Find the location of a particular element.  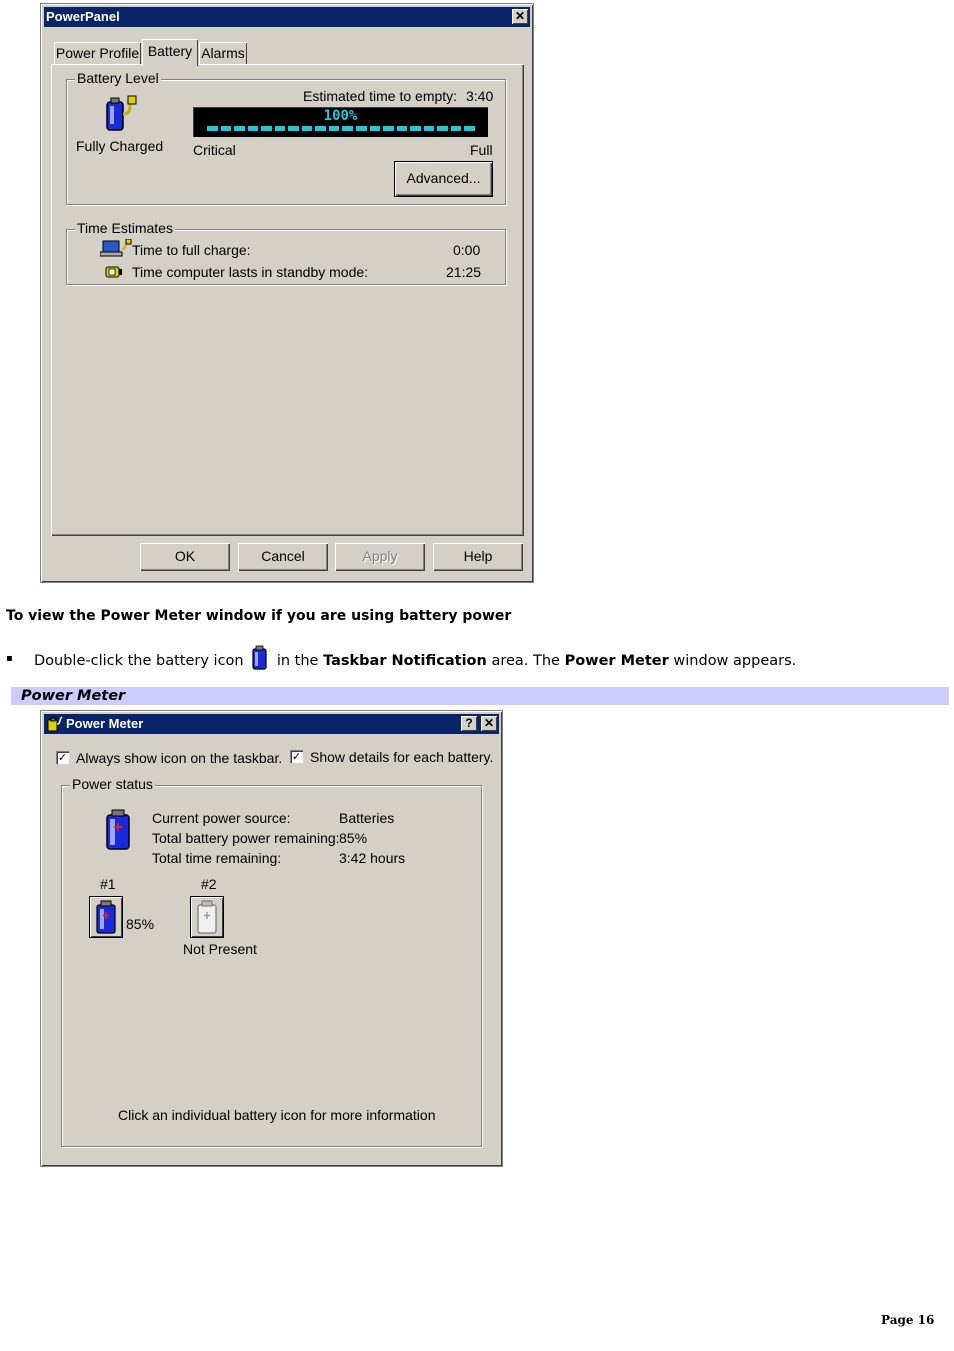

current-power-source-value: Batteries is located at coordinates (367, 818).